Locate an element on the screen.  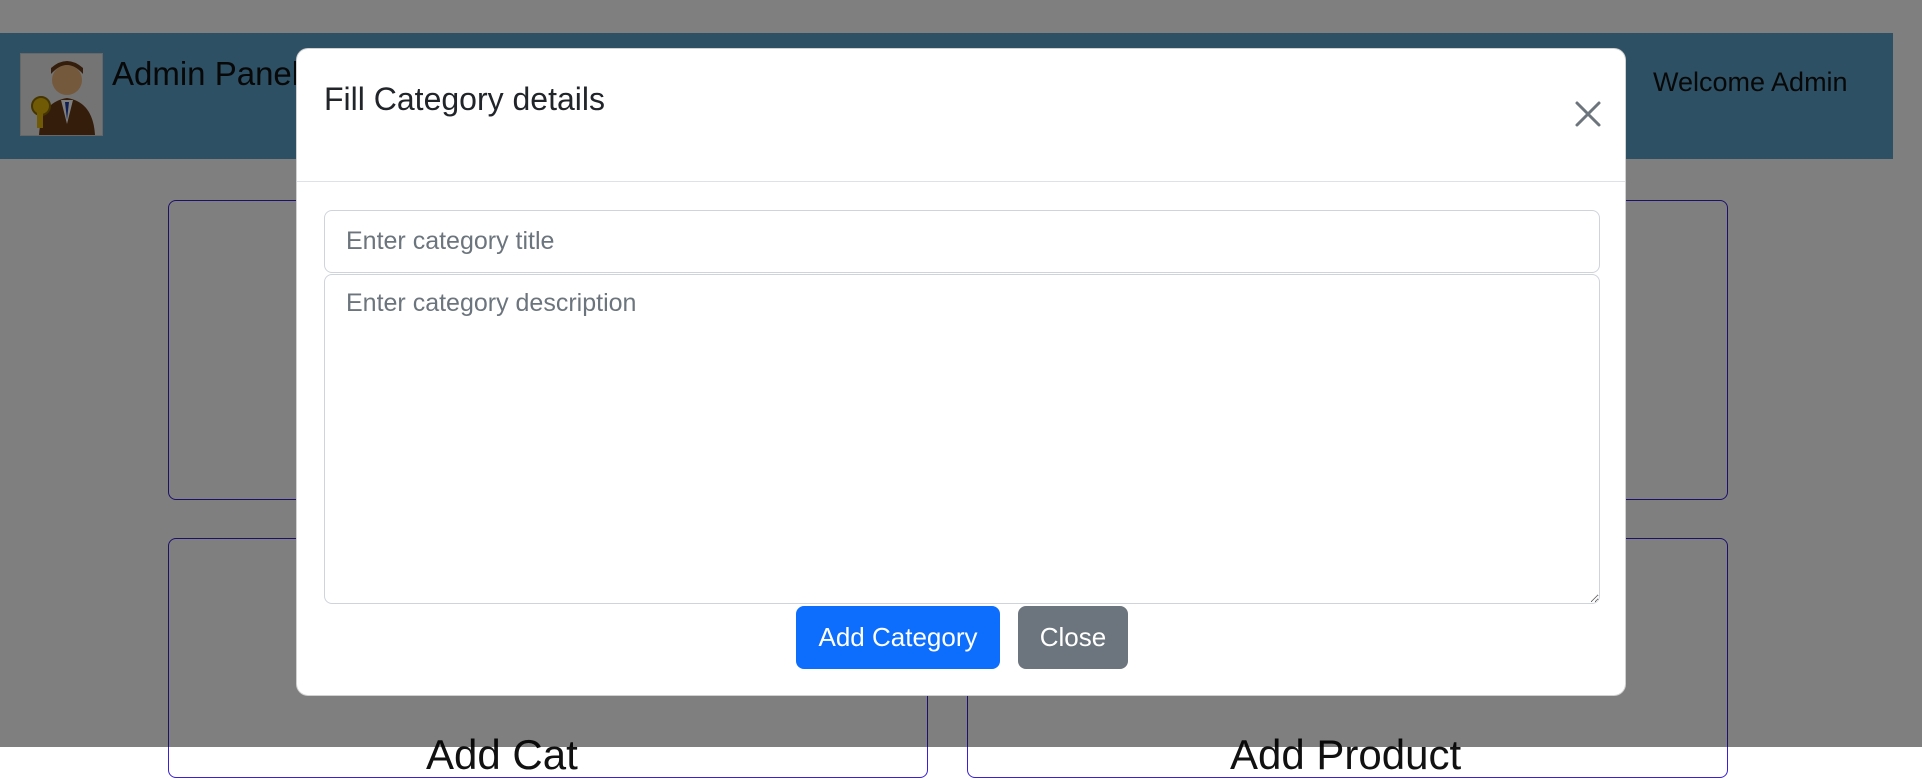
modal-header-divider is located at coordinates (961, 181).